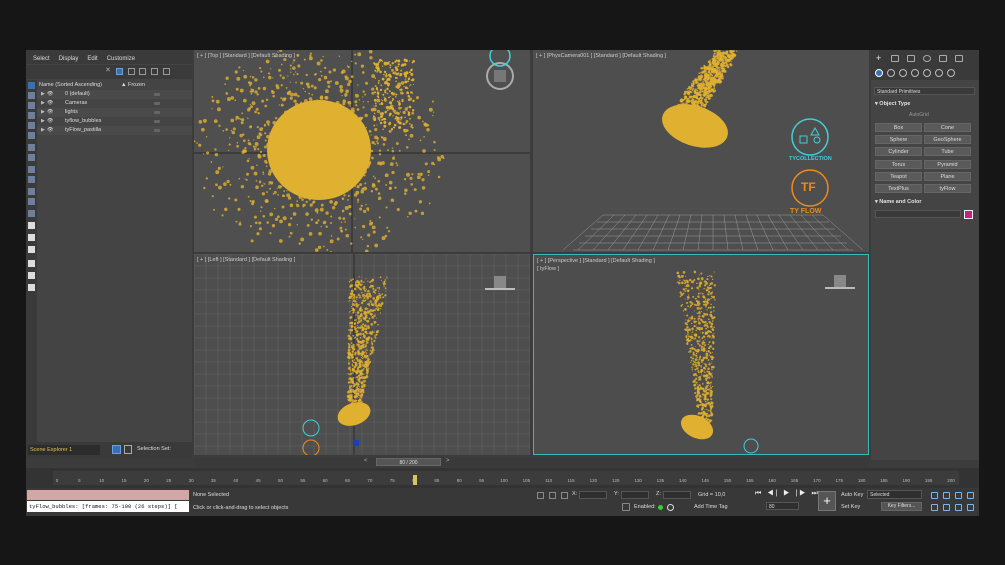 Image resolution: width=1005 pixels, height=565 pixels. What do you see at coordinates (128, 449) in the screenshot?
I see `hierarchy-view-icon` at bounding box center [128, 449].